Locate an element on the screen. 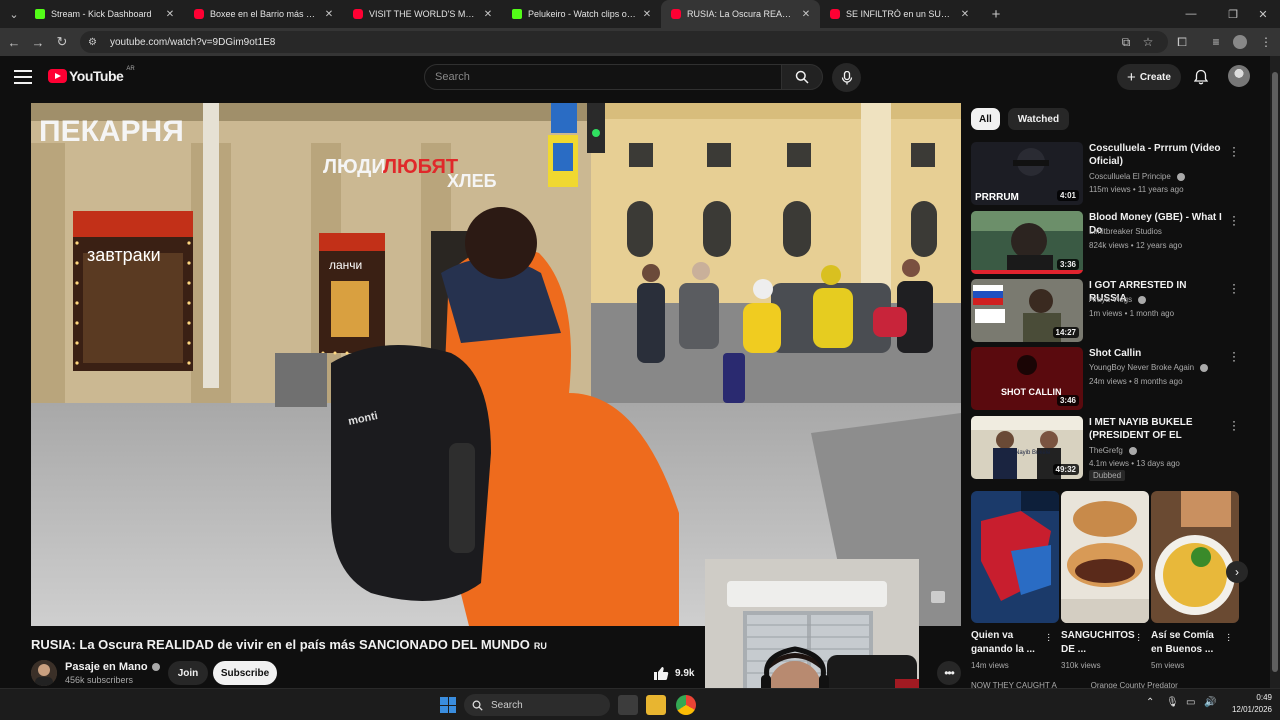 Image resolution: width=1280 pixels, height=720 pixels. like-button: 9.9k is located at coordinates (679, 673).